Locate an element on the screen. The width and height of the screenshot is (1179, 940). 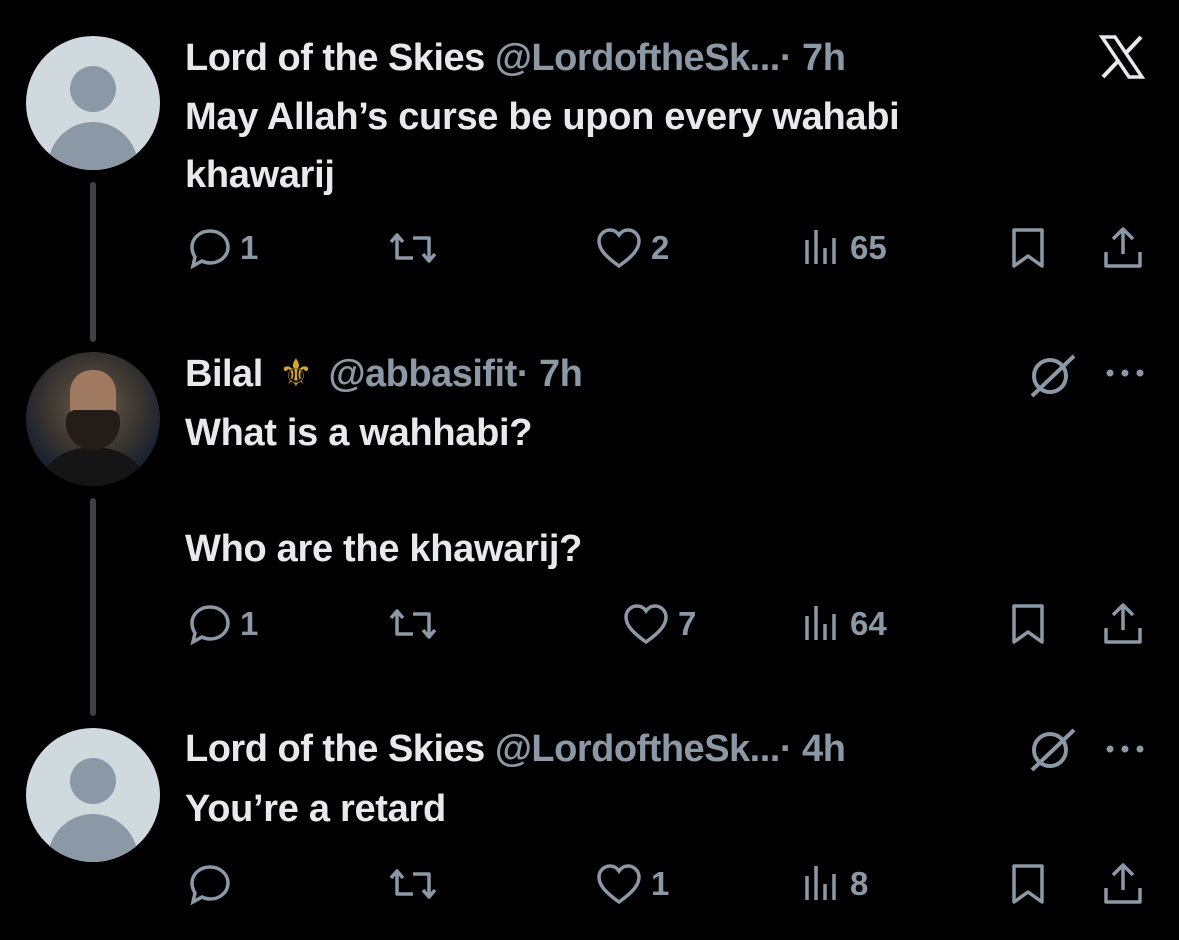
action-bar: 1 7 64 is located at coordinates (589, 627).